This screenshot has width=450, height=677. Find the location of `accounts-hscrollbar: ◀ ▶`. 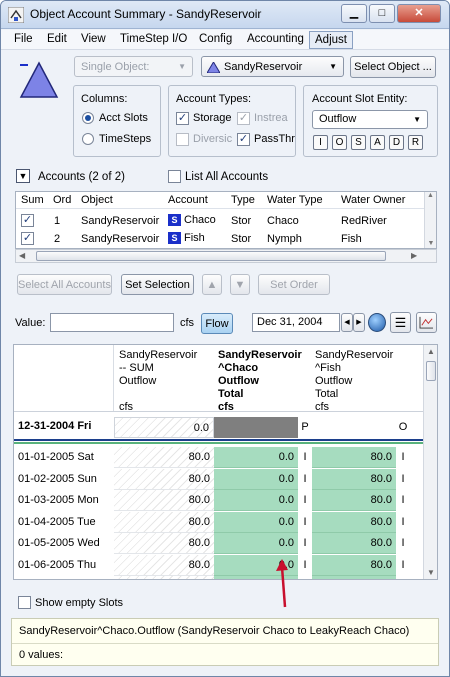

accounts-hscrollbar: ◀ ▶ is located at coordinates (226, 256).